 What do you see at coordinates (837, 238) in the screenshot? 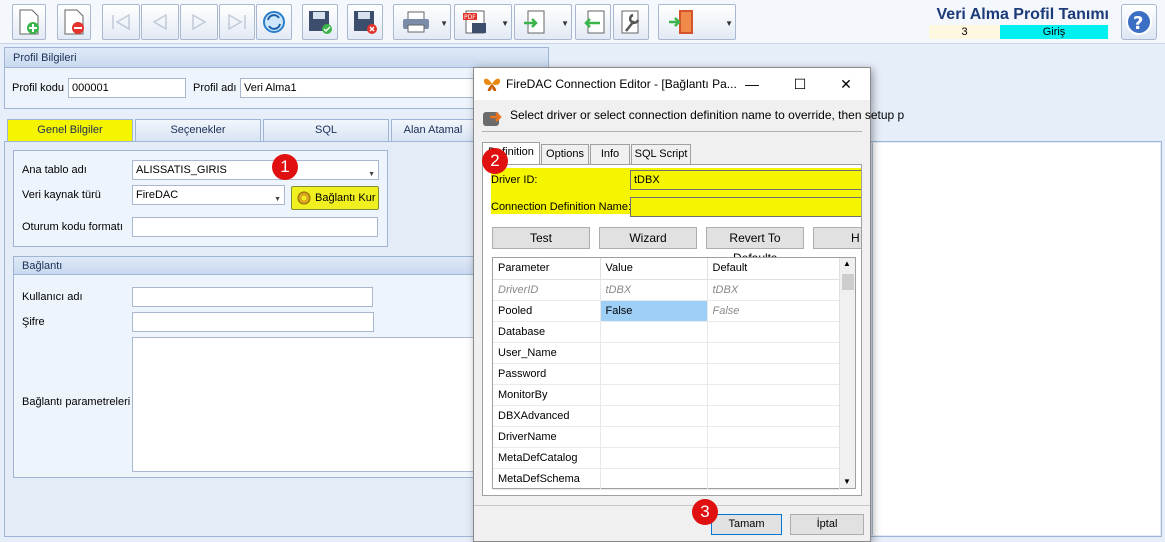
I see `help-dialog-button: H` at bounding box center [837, 238].